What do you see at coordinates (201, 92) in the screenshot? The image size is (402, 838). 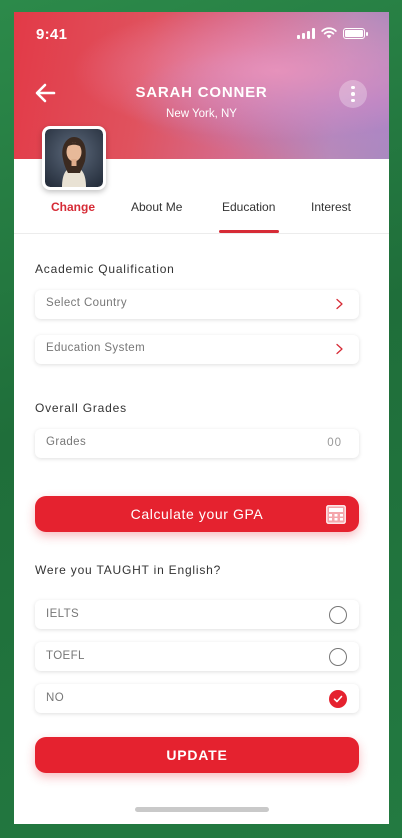 I see `profile-name: SARAH CONNER` at bounding box center [201, 92].